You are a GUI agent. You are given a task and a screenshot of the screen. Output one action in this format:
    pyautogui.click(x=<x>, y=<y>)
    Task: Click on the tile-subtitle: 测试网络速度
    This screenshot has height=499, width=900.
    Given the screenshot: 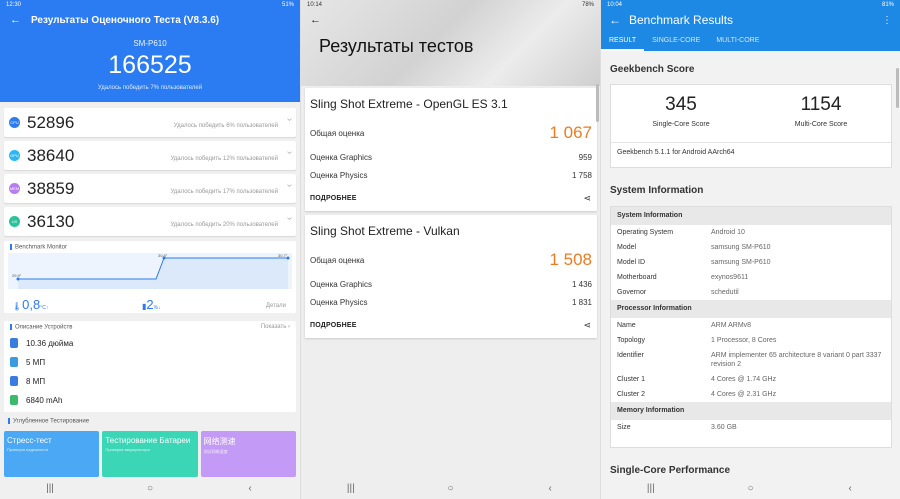 What is the action you would take?
    pyautogui.click(x=215, y=451)
    